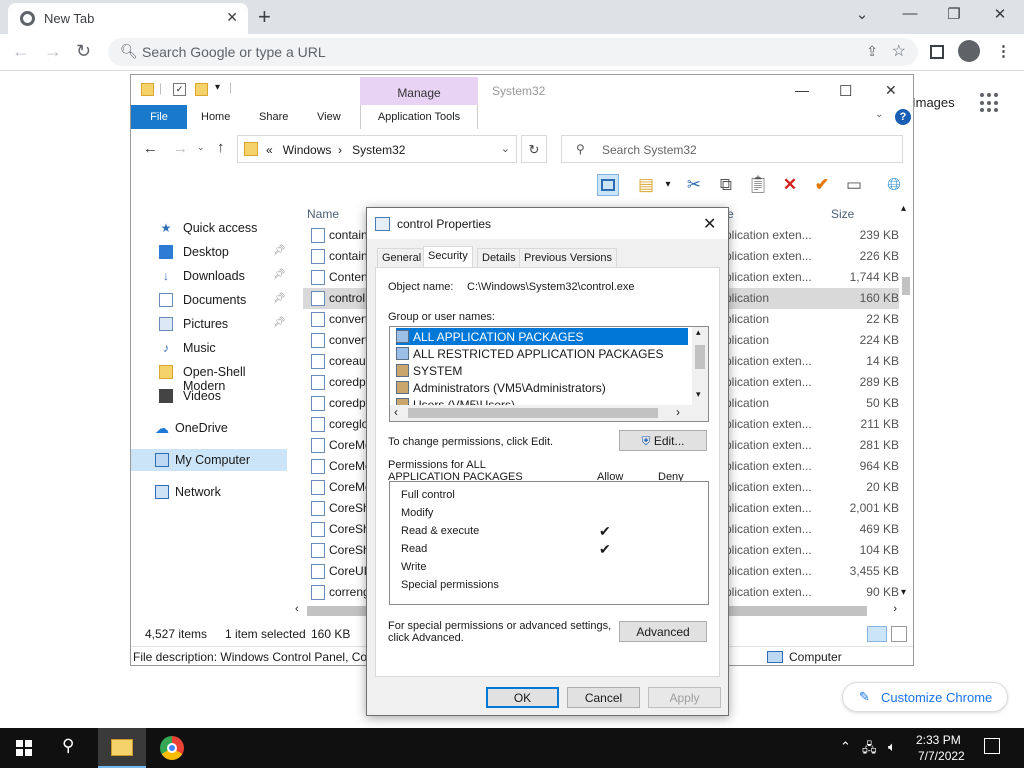 Image resolution: width=1024 pixels, height=768 pixels. Describe the element at coordinates (264, 17) in the screenshot. I see `new-tab-plus-icon: +` at that location.